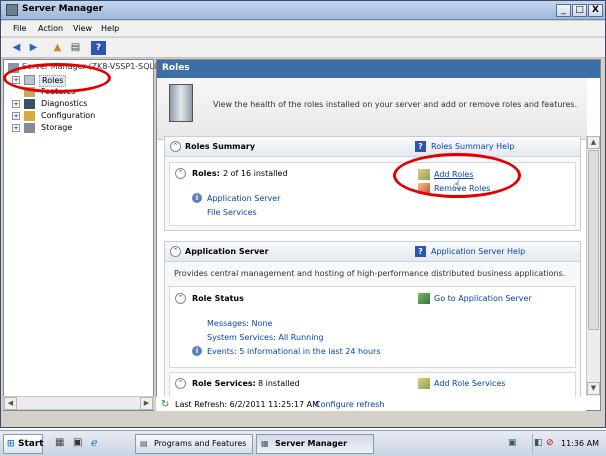 This screenshot has height=456, width=606. What do you see at coordinates (200, 443) in the screenshot?
I see `task-programs-label: Programs and Features` at bounding box center [200, 443].